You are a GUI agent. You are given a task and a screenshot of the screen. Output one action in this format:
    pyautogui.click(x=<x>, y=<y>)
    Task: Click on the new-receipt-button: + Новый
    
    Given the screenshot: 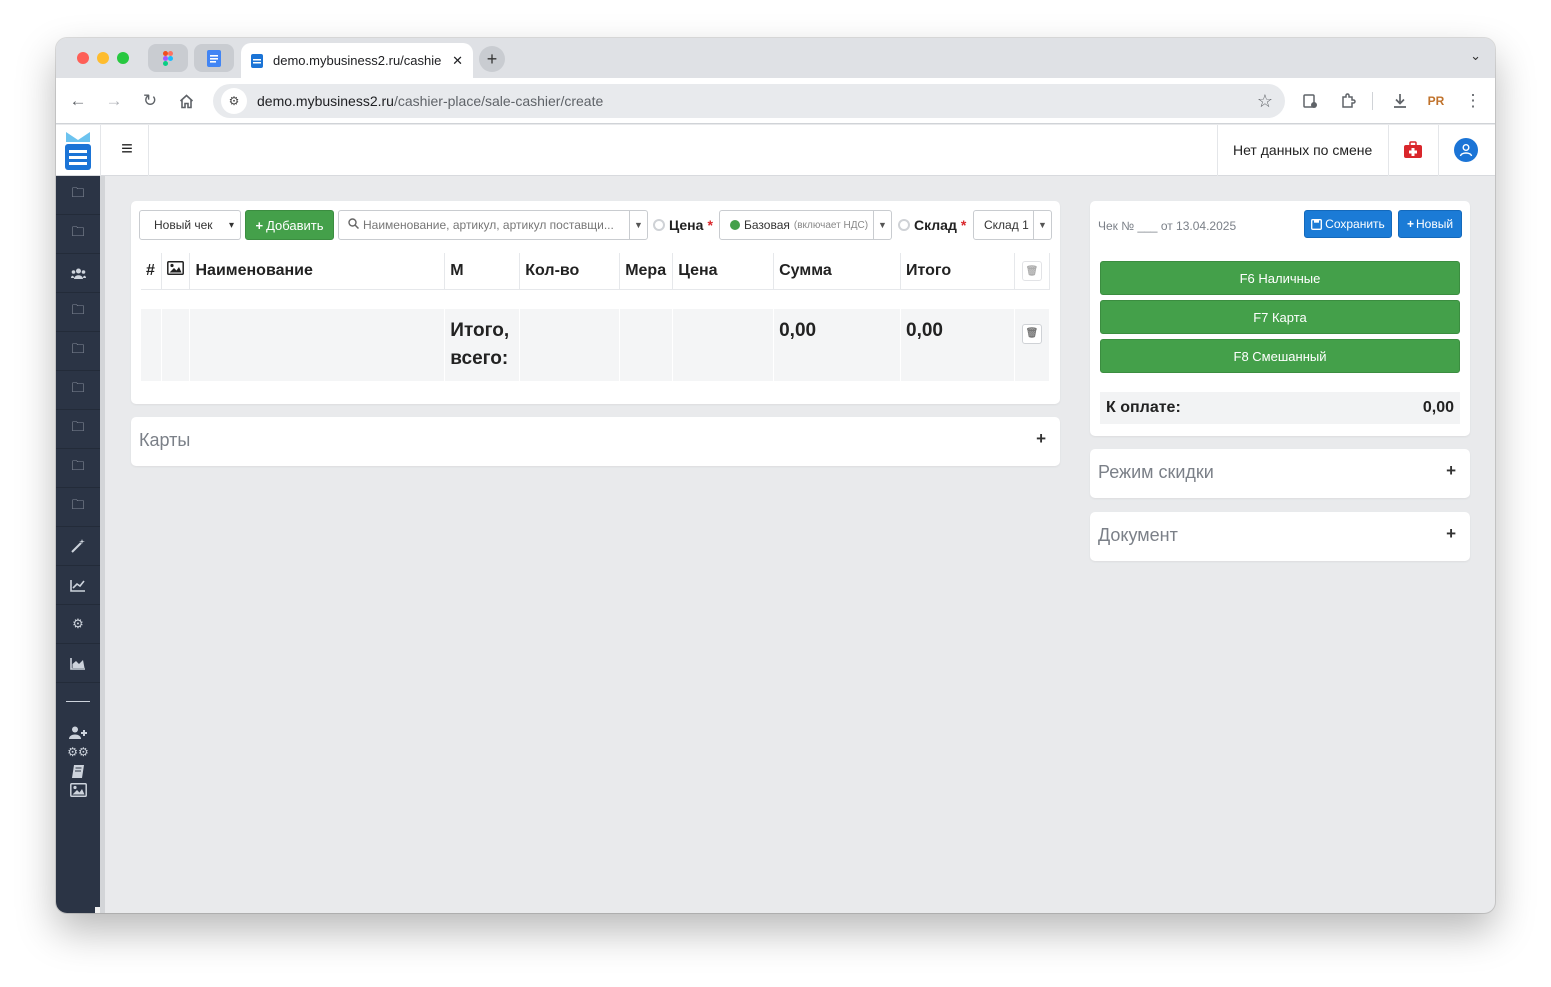 What is the action you would take?
    pyautogui.click(x=1430, y=224)
    